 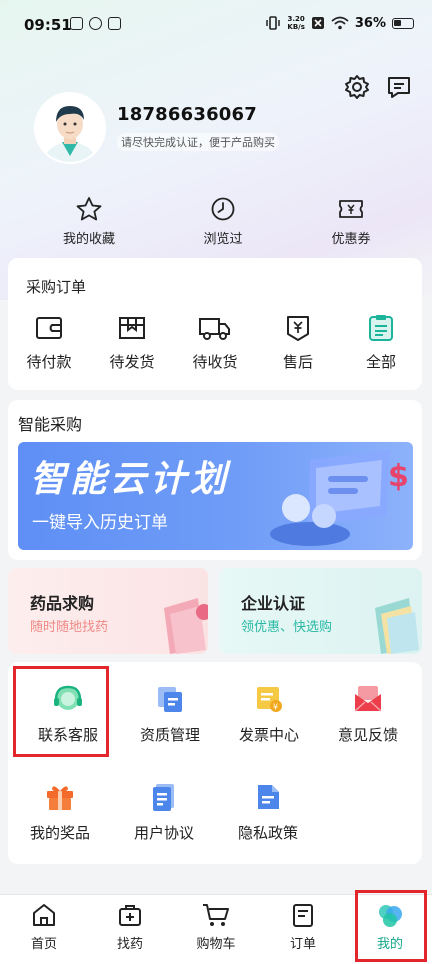 I want to click on service-label: 我的奖品, so click(x=59, y=833).